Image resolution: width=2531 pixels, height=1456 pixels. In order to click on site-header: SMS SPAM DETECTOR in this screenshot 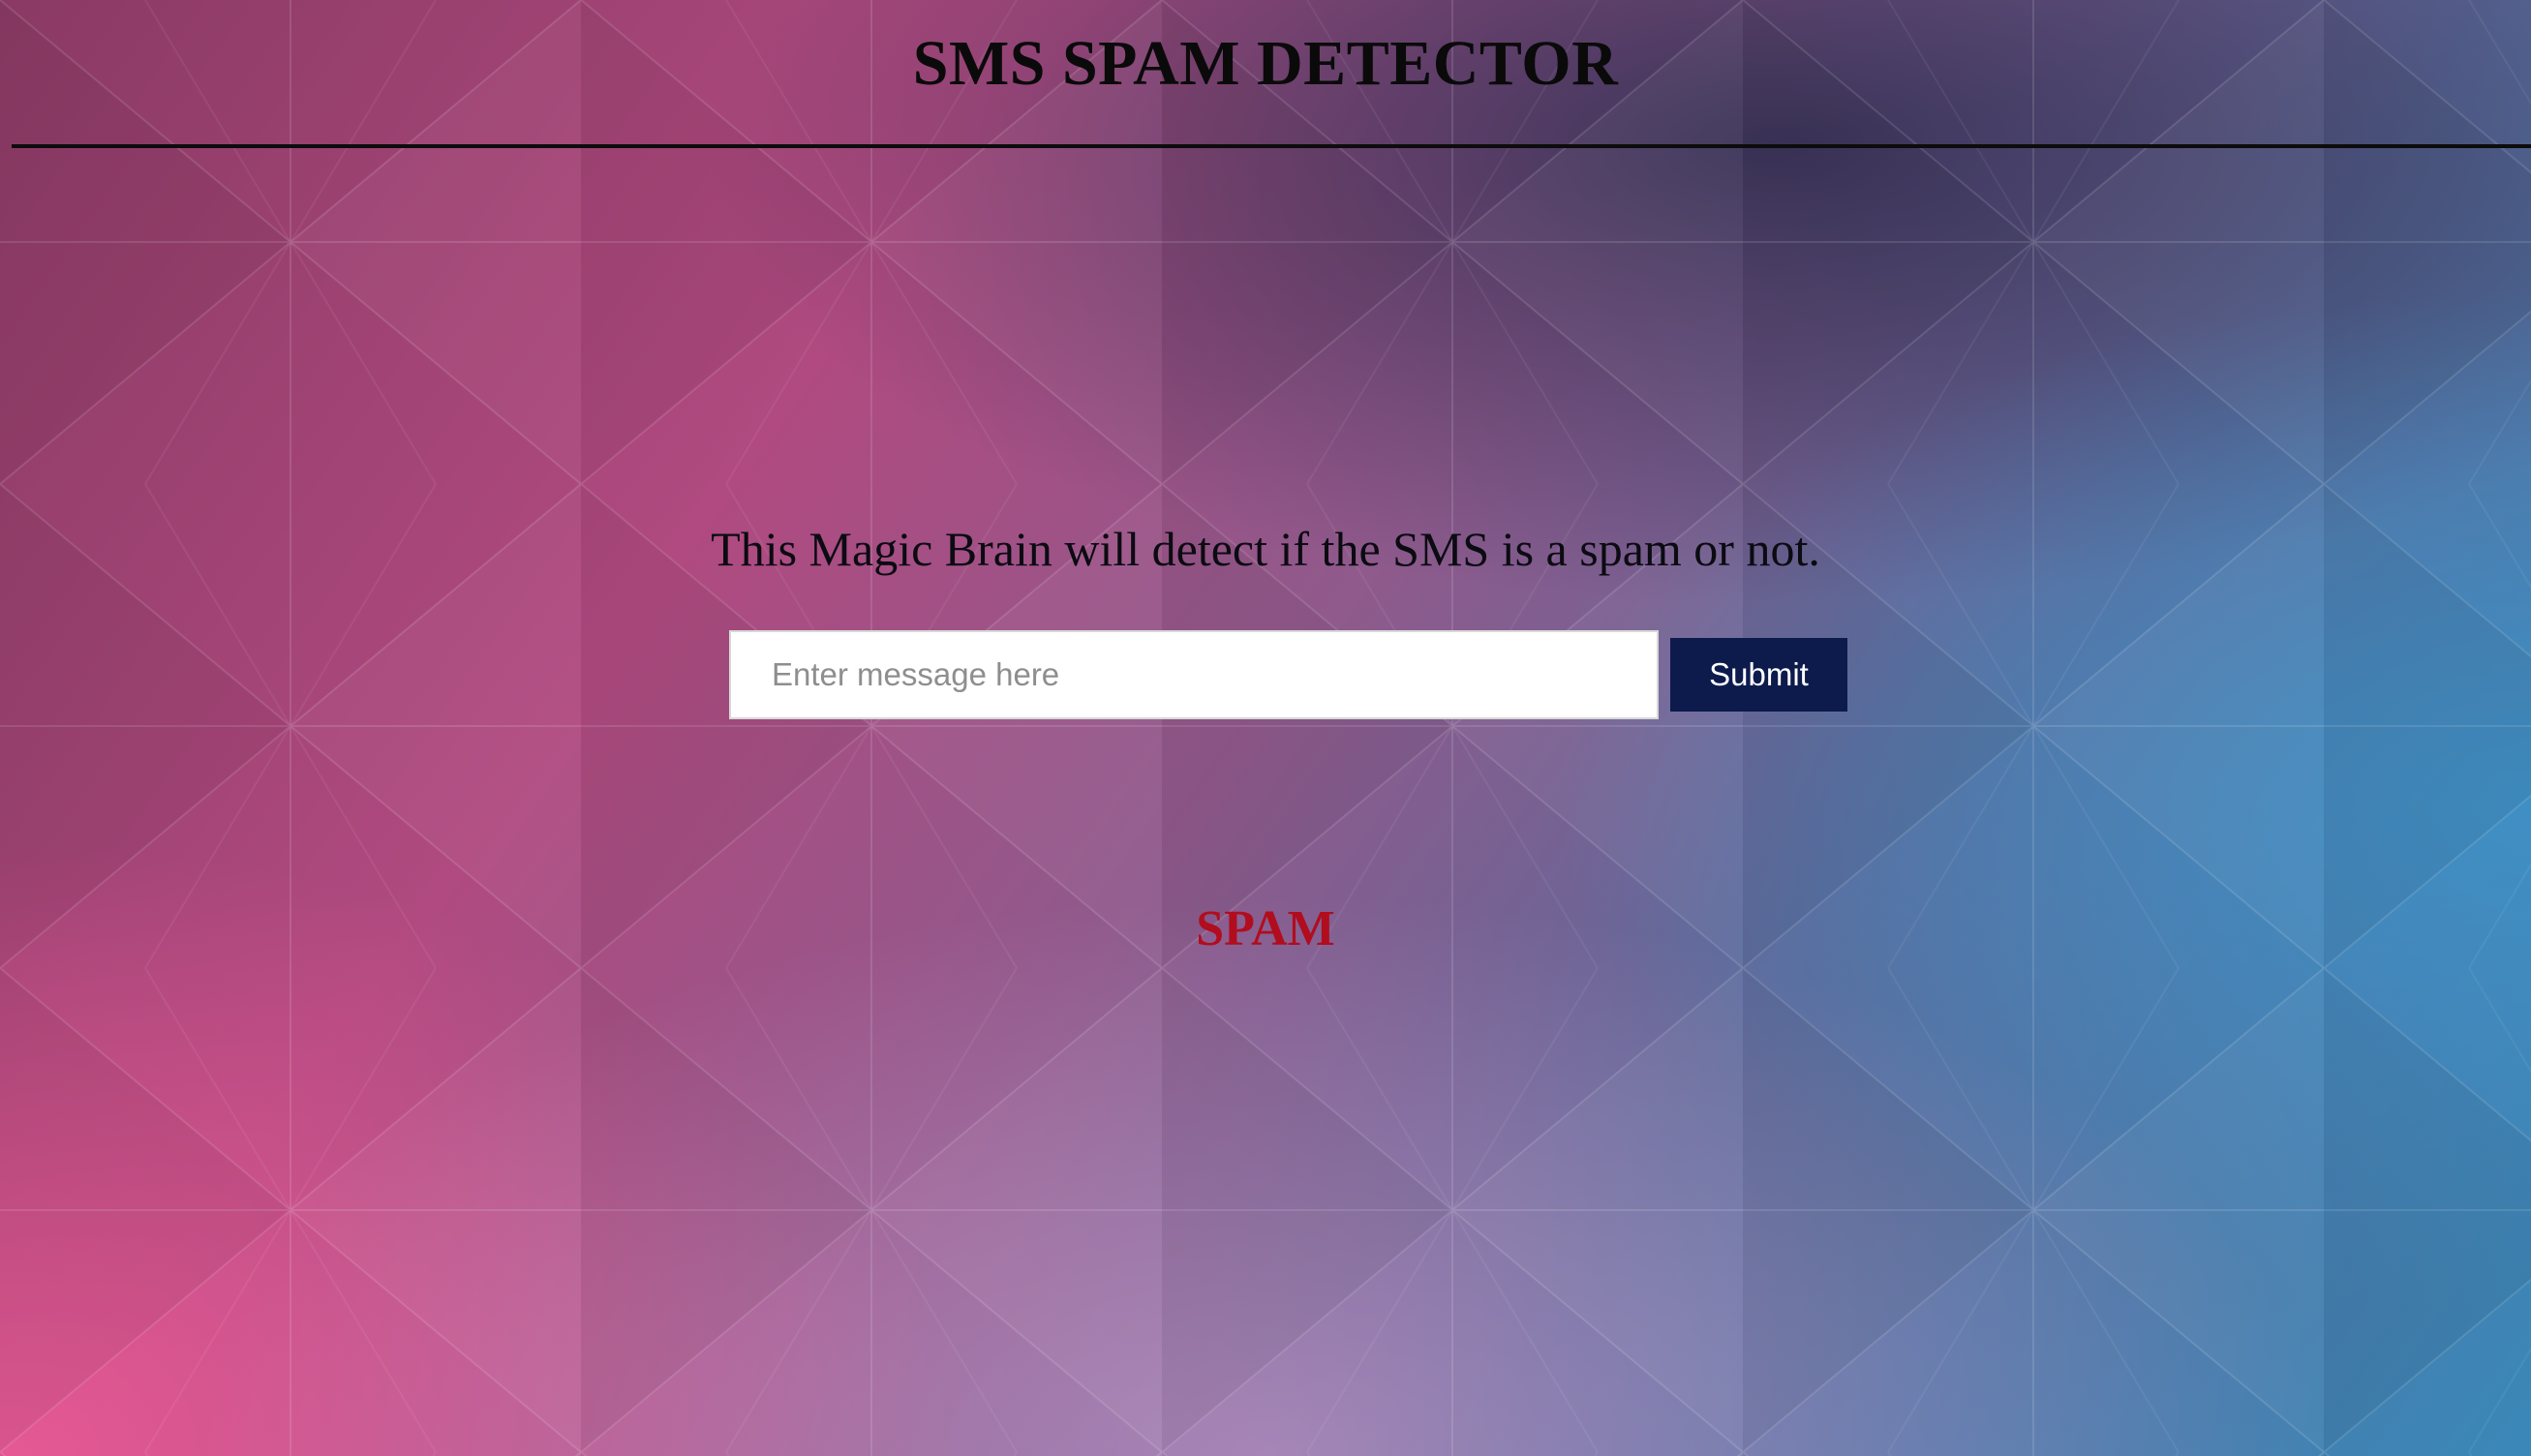, I will do `click(1265, 74)`.